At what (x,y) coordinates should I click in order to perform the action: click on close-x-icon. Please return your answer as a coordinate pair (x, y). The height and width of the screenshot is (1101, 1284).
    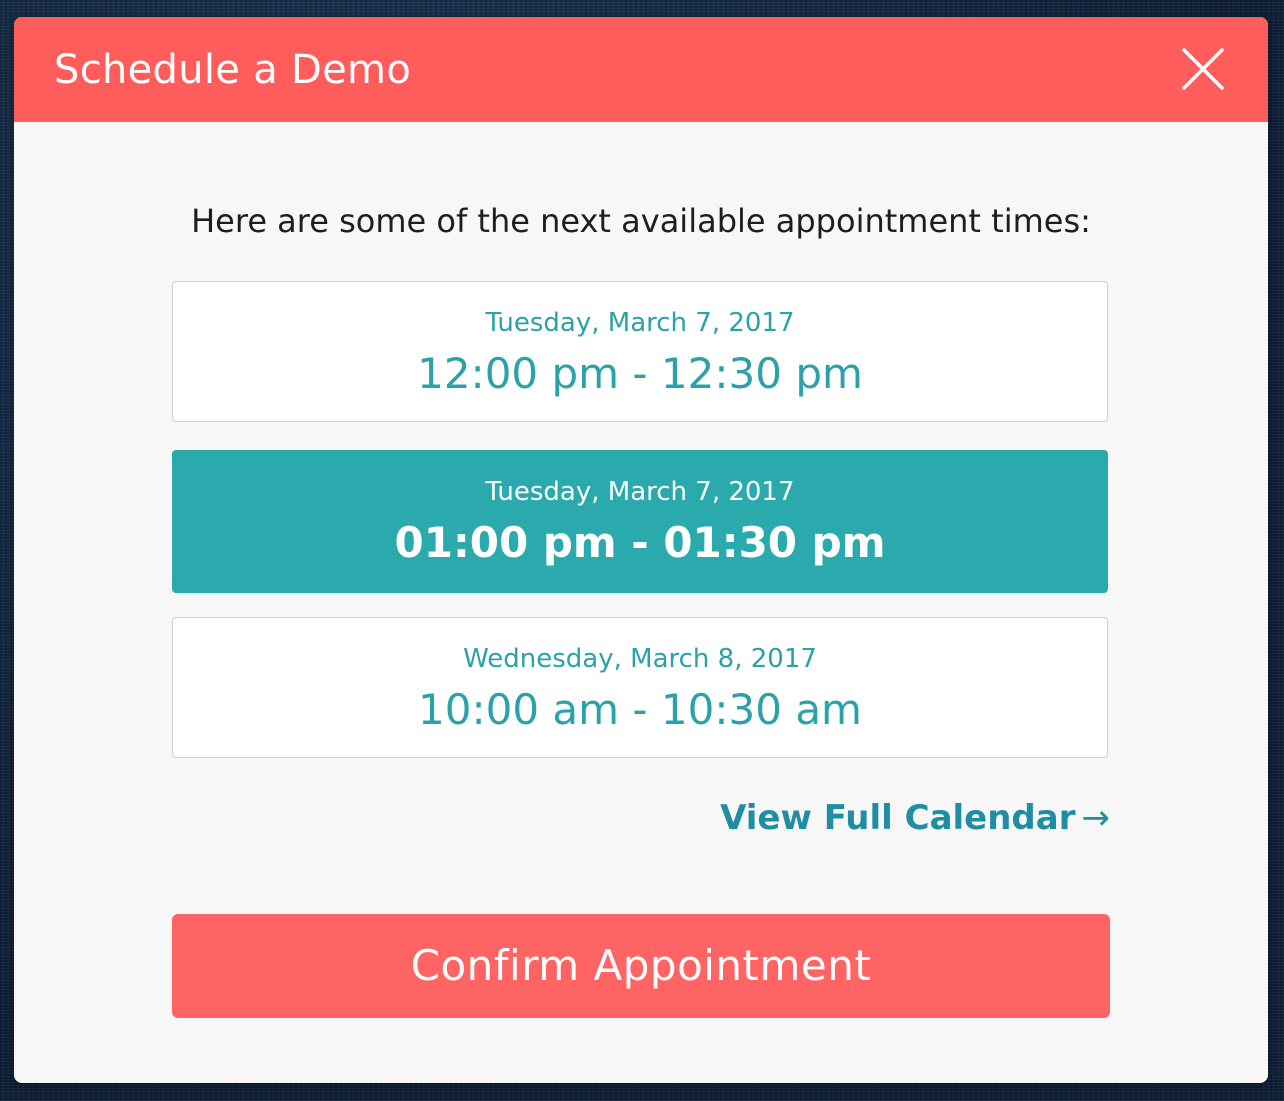
    Looking at the image, I should click on (1203, 69).